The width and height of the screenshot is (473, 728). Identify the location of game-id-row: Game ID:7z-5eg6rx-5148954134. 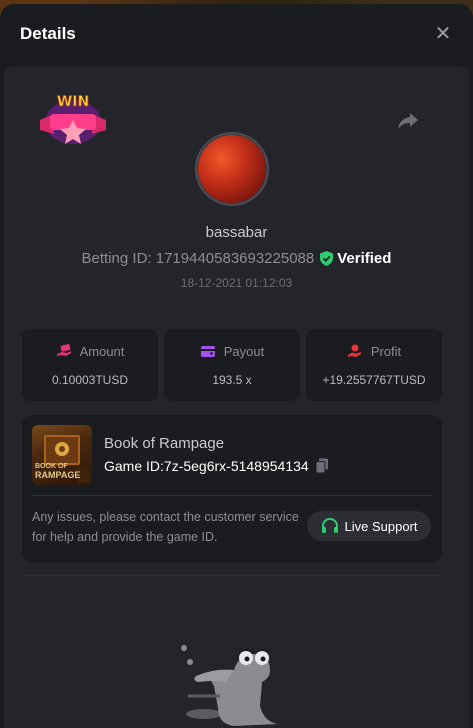
(216, 466).